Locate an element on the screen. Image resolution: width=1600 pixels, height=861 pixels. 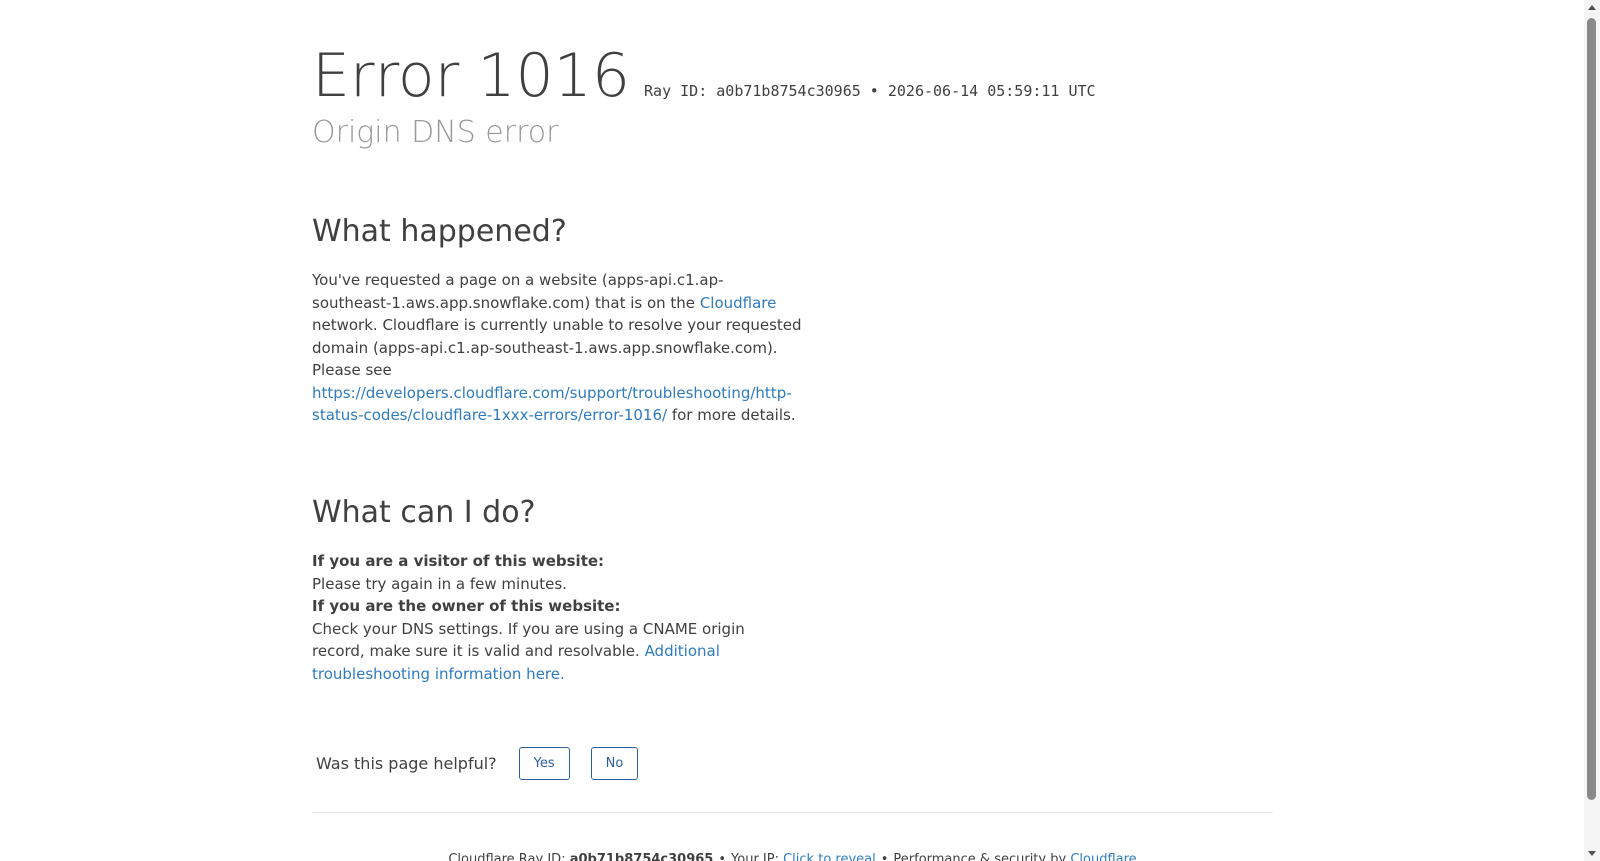
cloudflare-link: Cloudflare is located at coordinates (738, 303).